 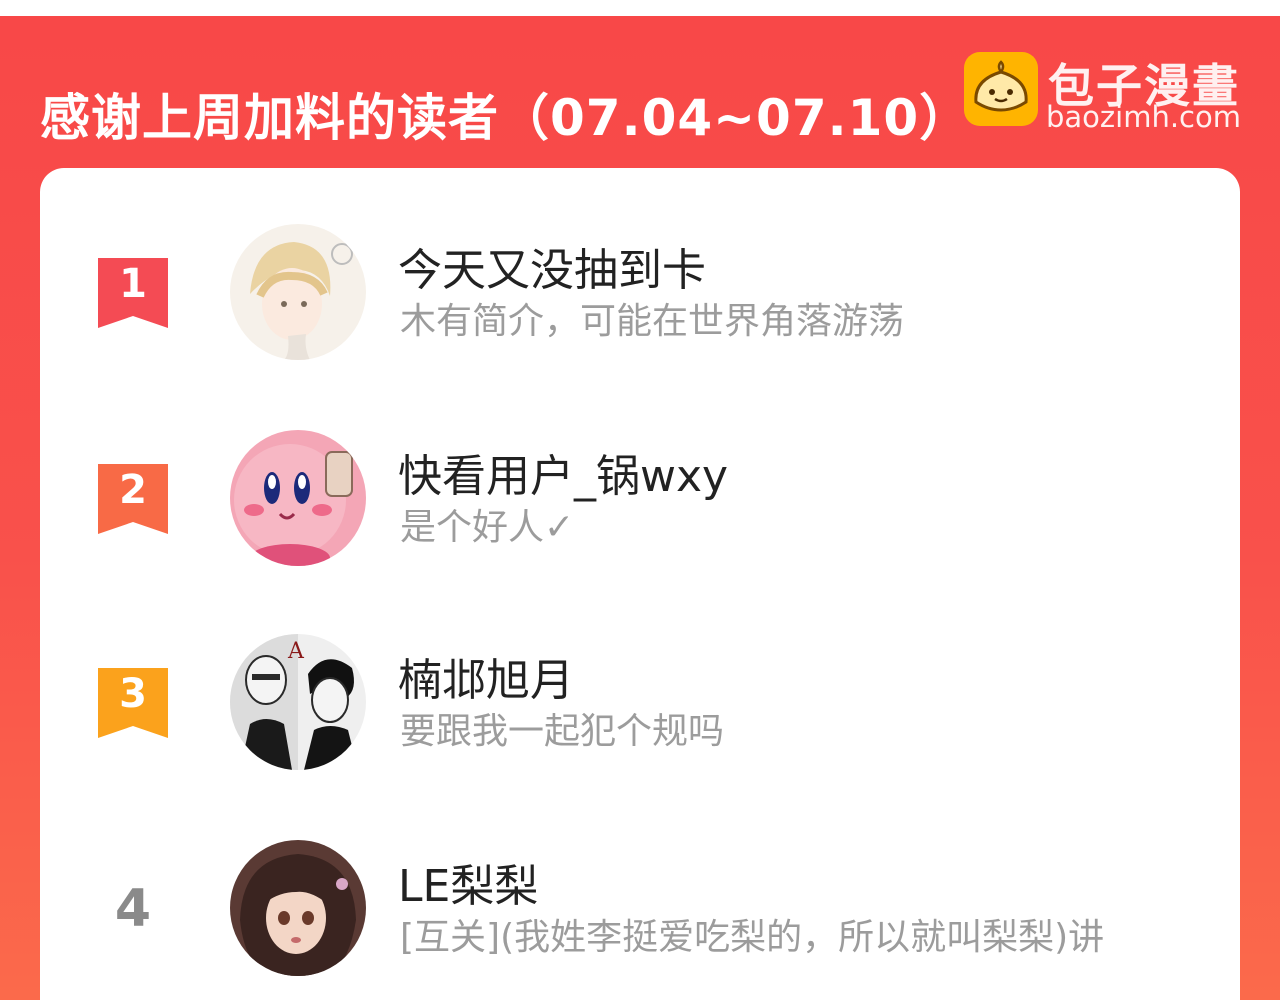 What do you see at coordinates (296, 651) in the screenshot?
I see `svg-text: A` at bounding box center [296, 651].